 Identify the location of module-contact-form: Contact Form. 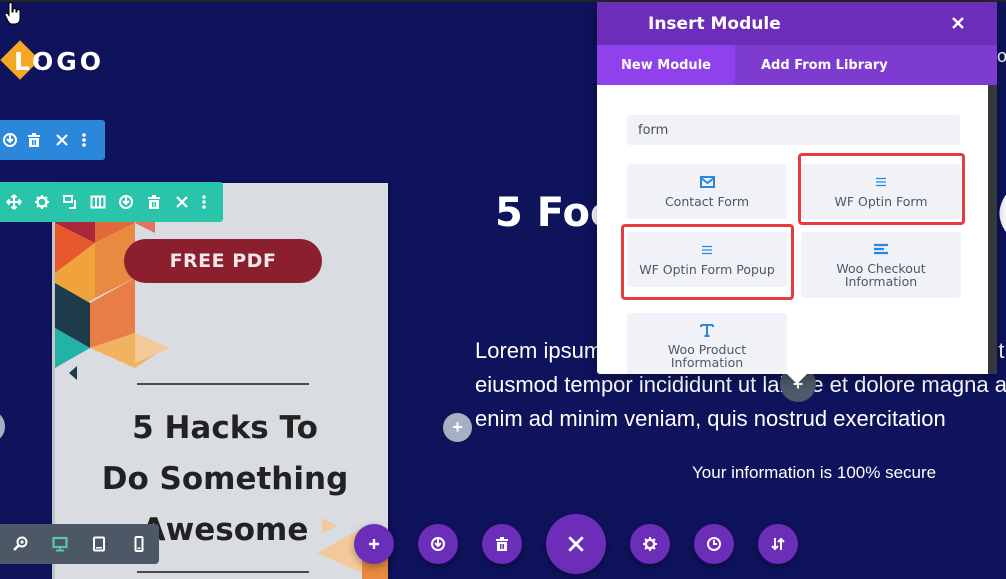
(707, 191).